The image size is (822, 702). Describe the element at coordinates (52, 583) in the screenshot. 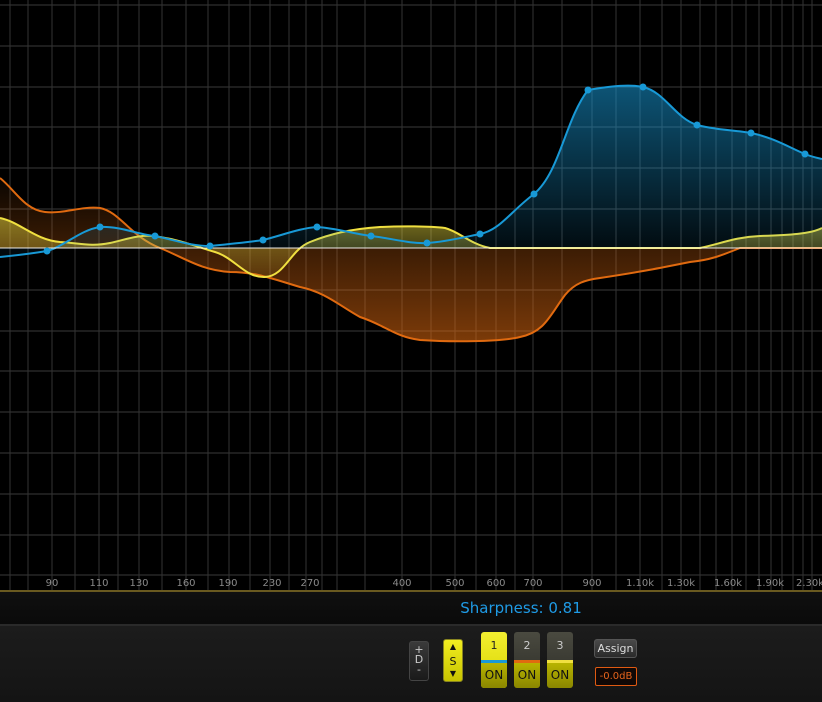

I see `freq-tick-label: 90` at that location.